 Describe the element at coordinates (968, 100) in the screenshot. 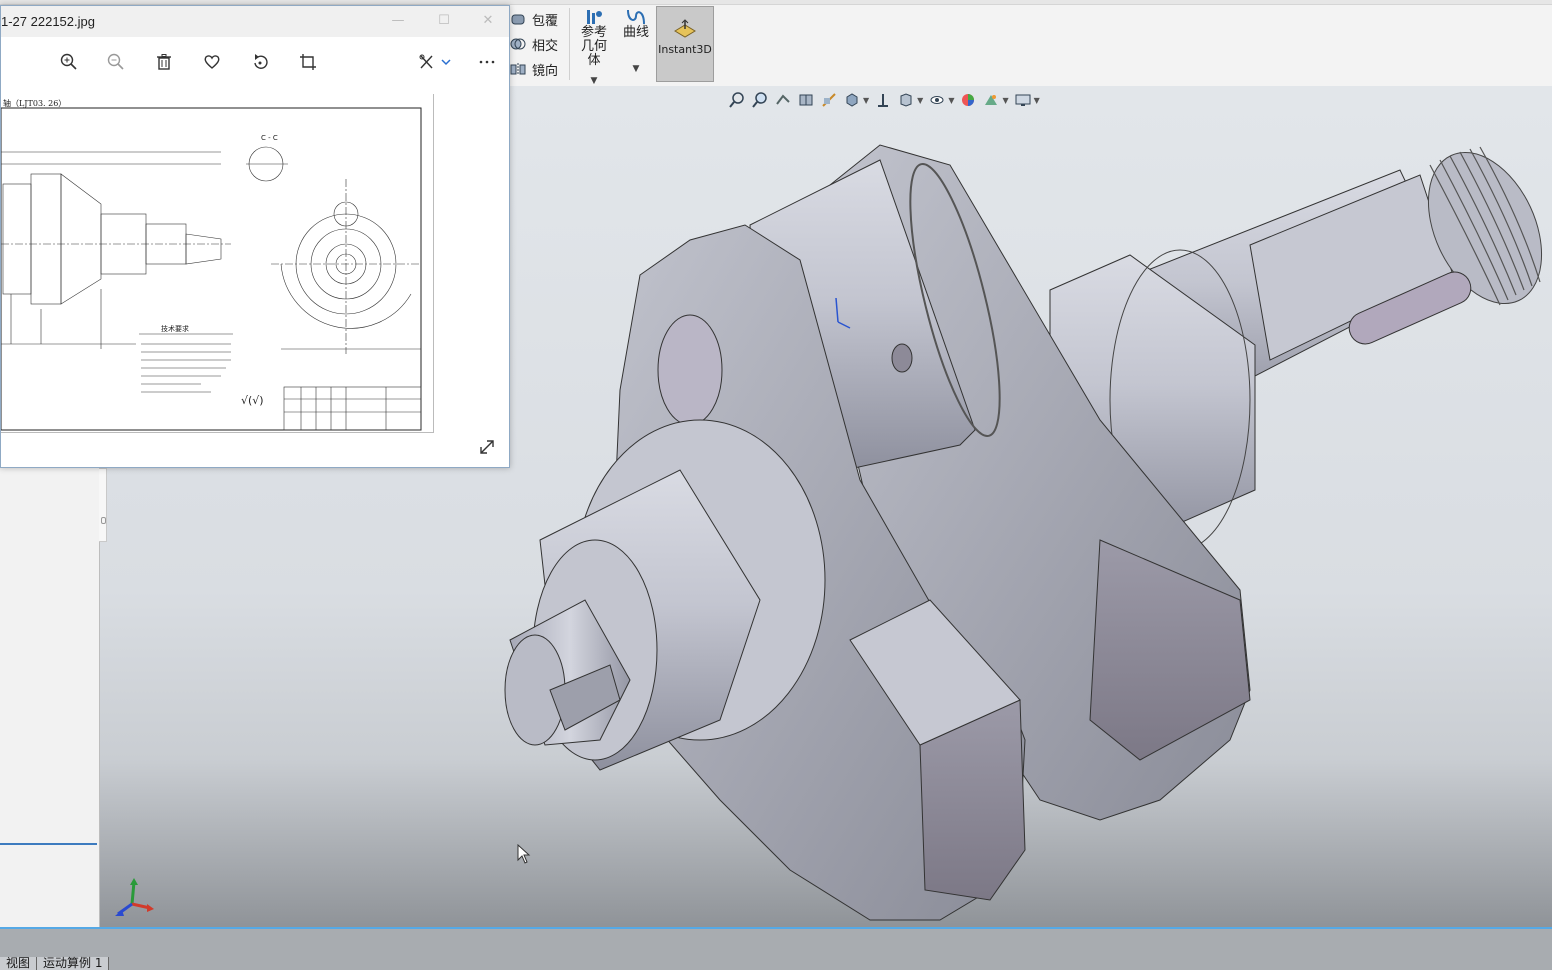

I see `edit-appearance-icon` at that location.